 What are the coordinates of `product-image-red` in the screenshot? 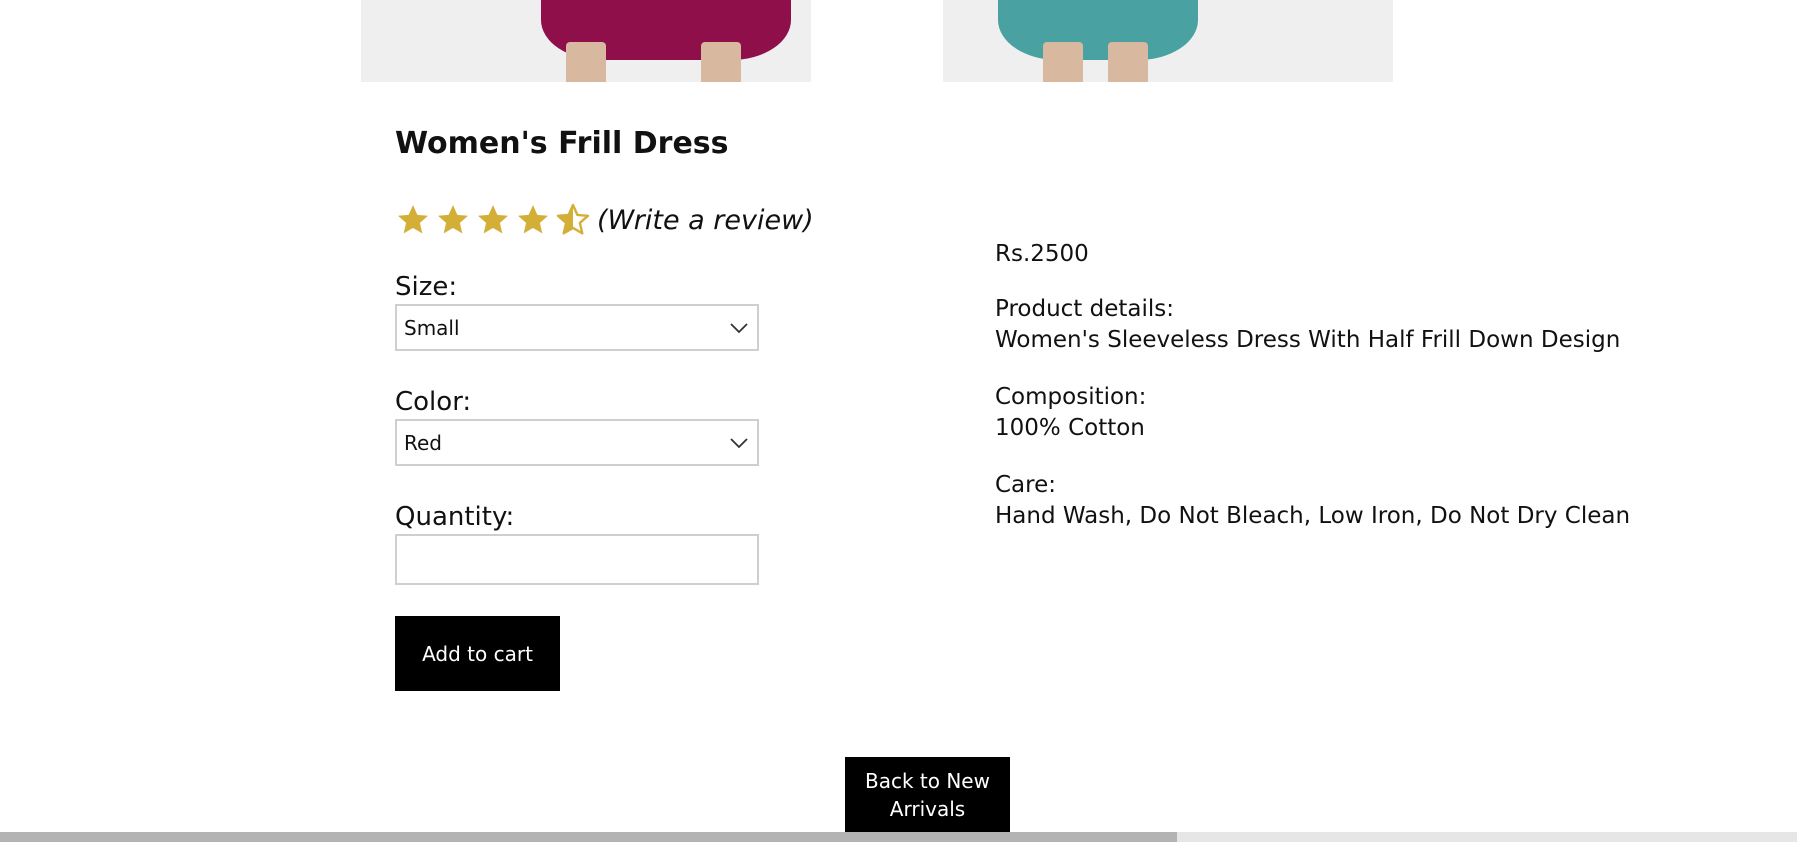 It's located at (586, 41).